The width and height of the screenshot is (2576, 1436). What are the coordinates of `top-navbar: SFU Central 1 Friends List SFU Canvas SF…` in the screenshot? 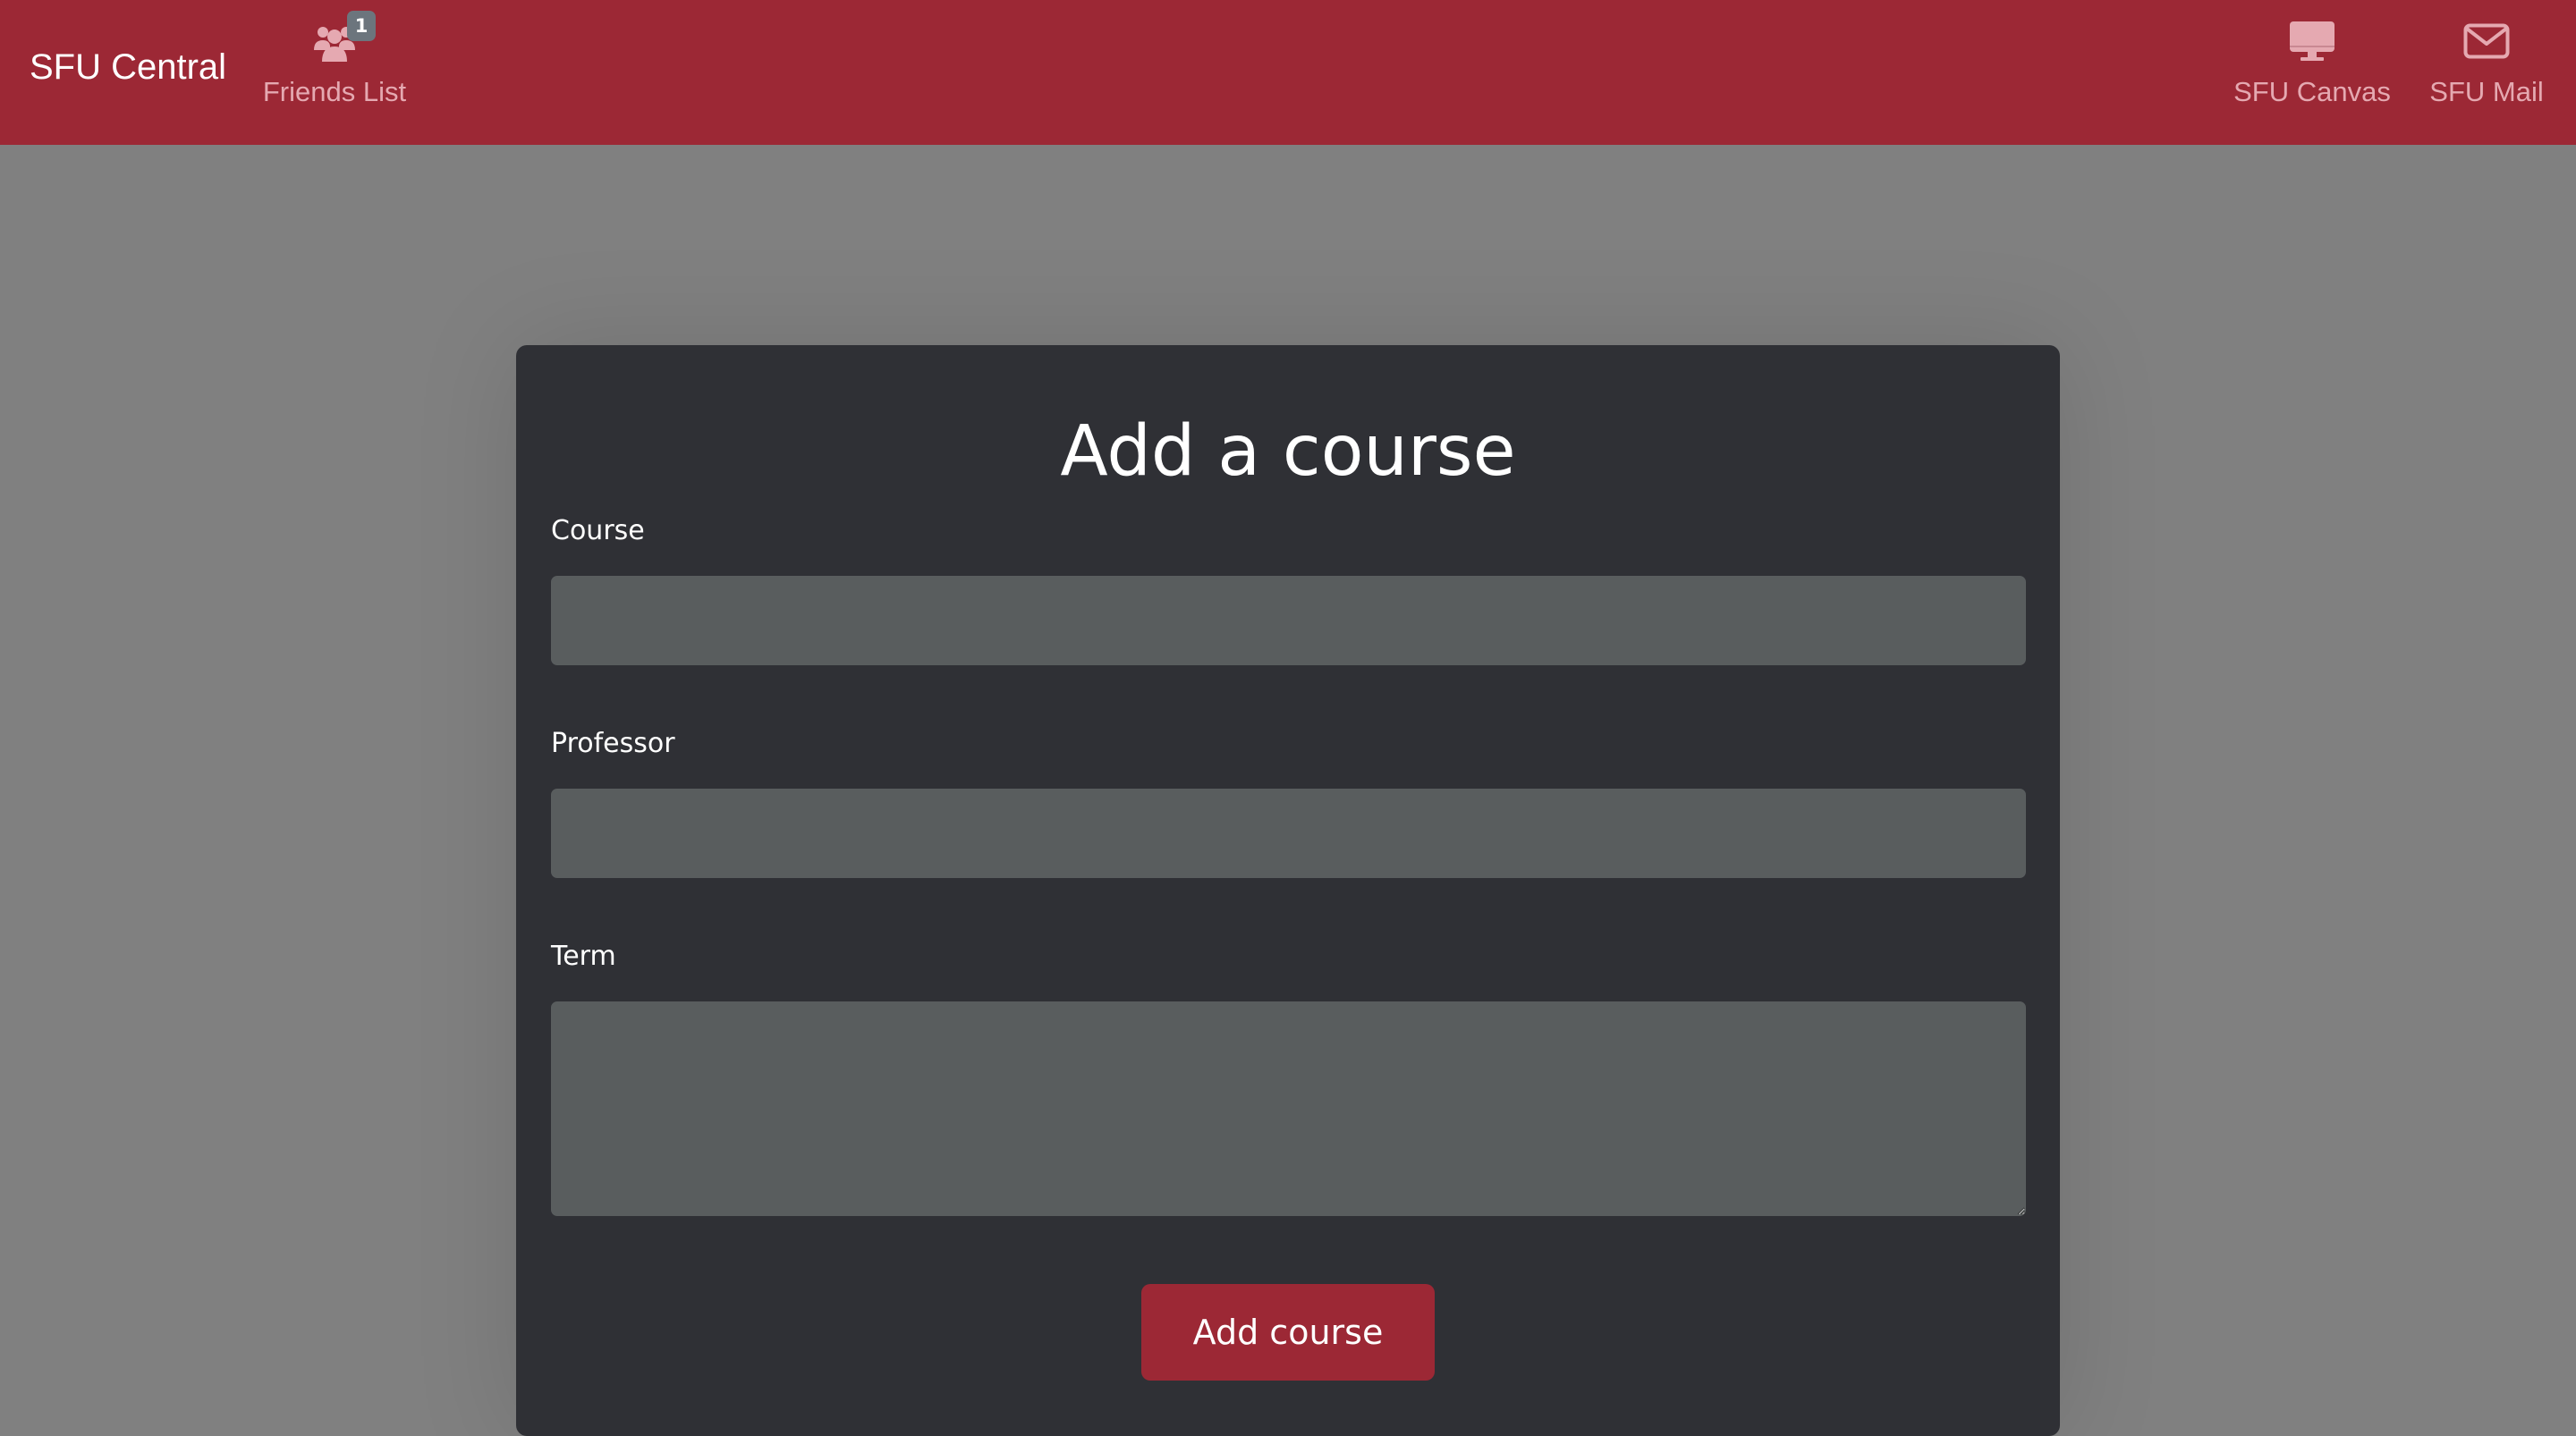 It's located at (1288, 72).